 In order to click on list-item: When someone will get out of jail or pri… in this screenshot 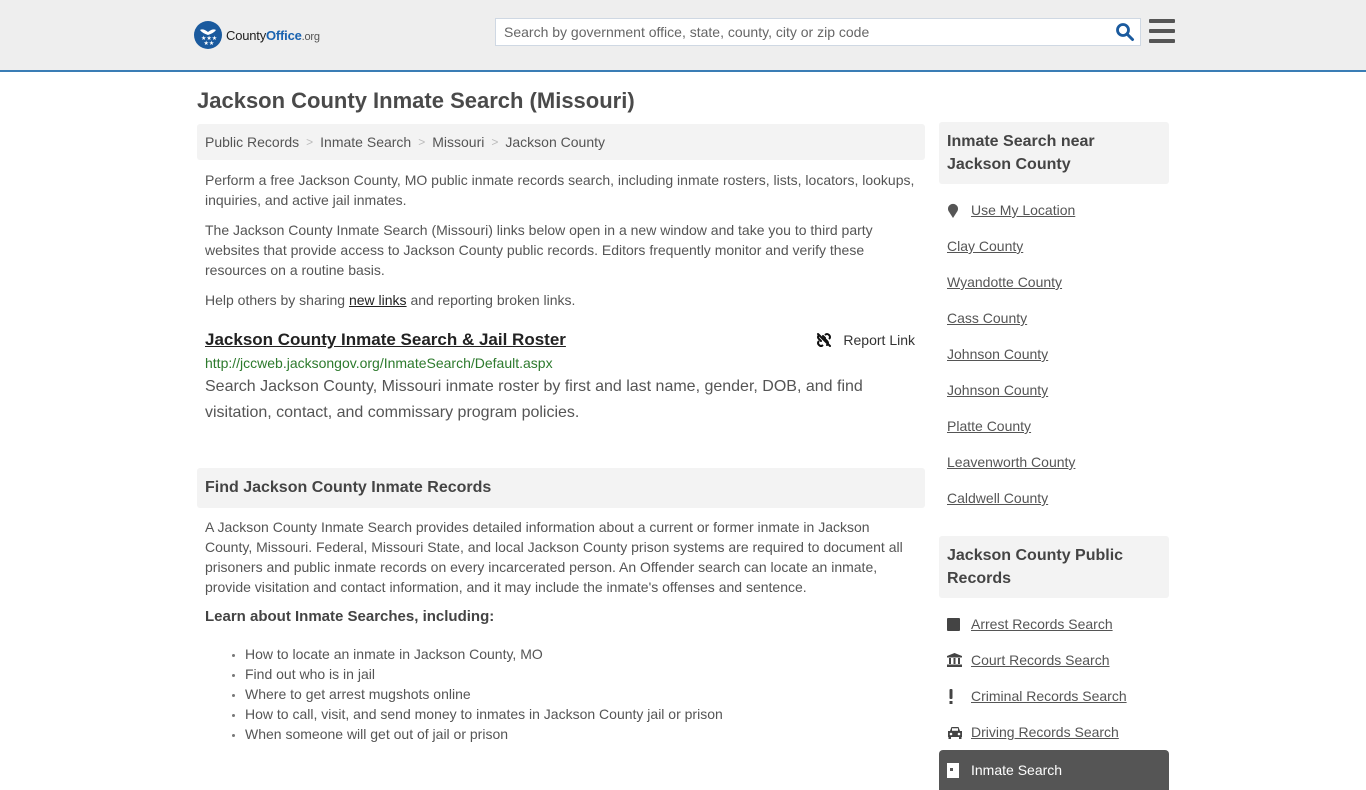, I will do `click(585, 734)`.